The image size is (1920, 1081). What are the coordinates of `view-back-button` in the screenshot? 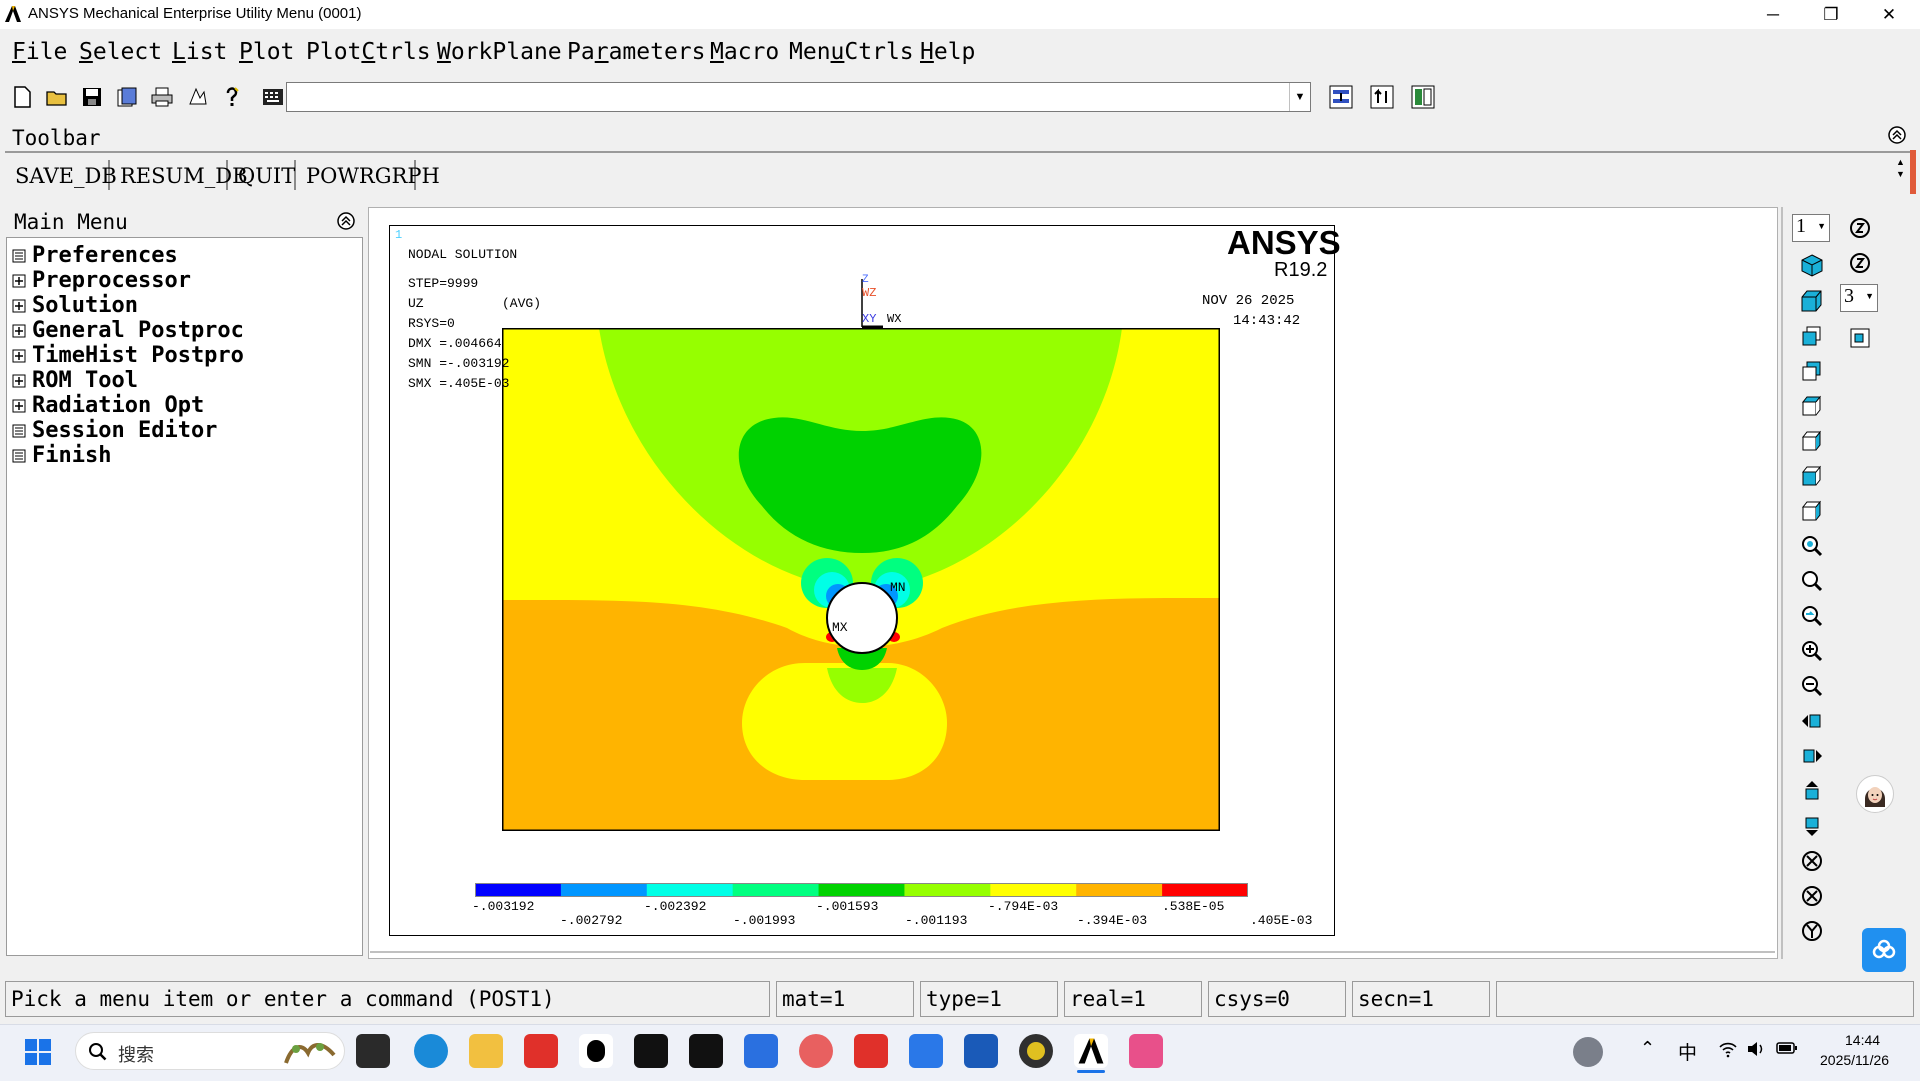 It's located at (1812, 371).